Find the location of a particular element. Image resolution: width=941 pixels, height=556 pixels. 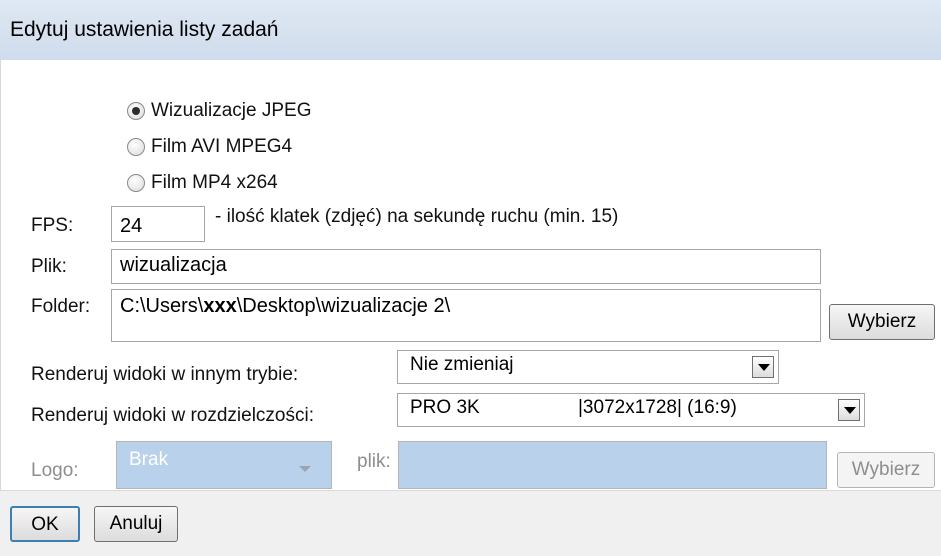

resolution-name: PRO 3K is located at coordinates (445, 407).